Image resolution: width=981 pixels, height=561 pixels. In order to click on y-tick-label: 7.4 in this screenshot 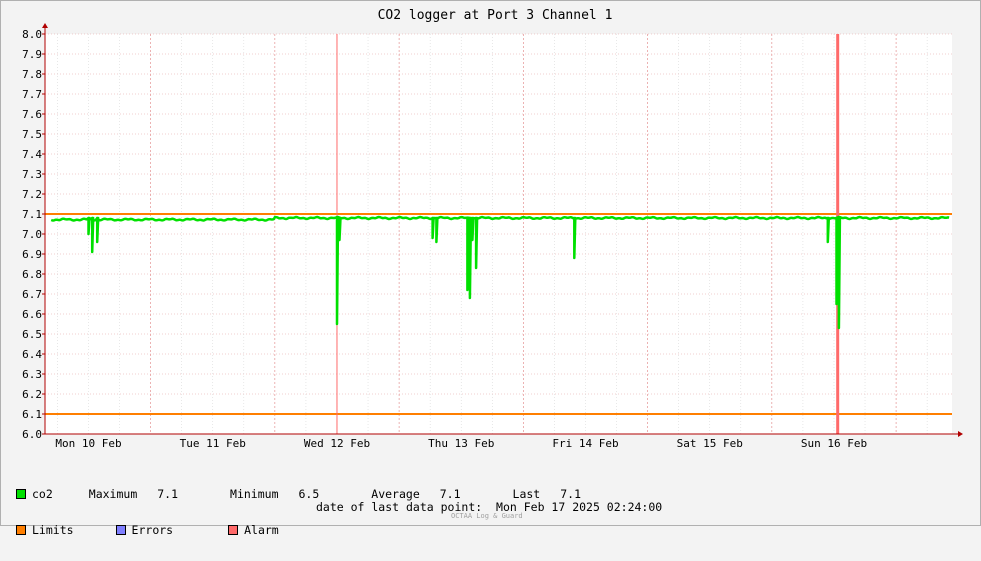, I will do `click(32, 154)`.